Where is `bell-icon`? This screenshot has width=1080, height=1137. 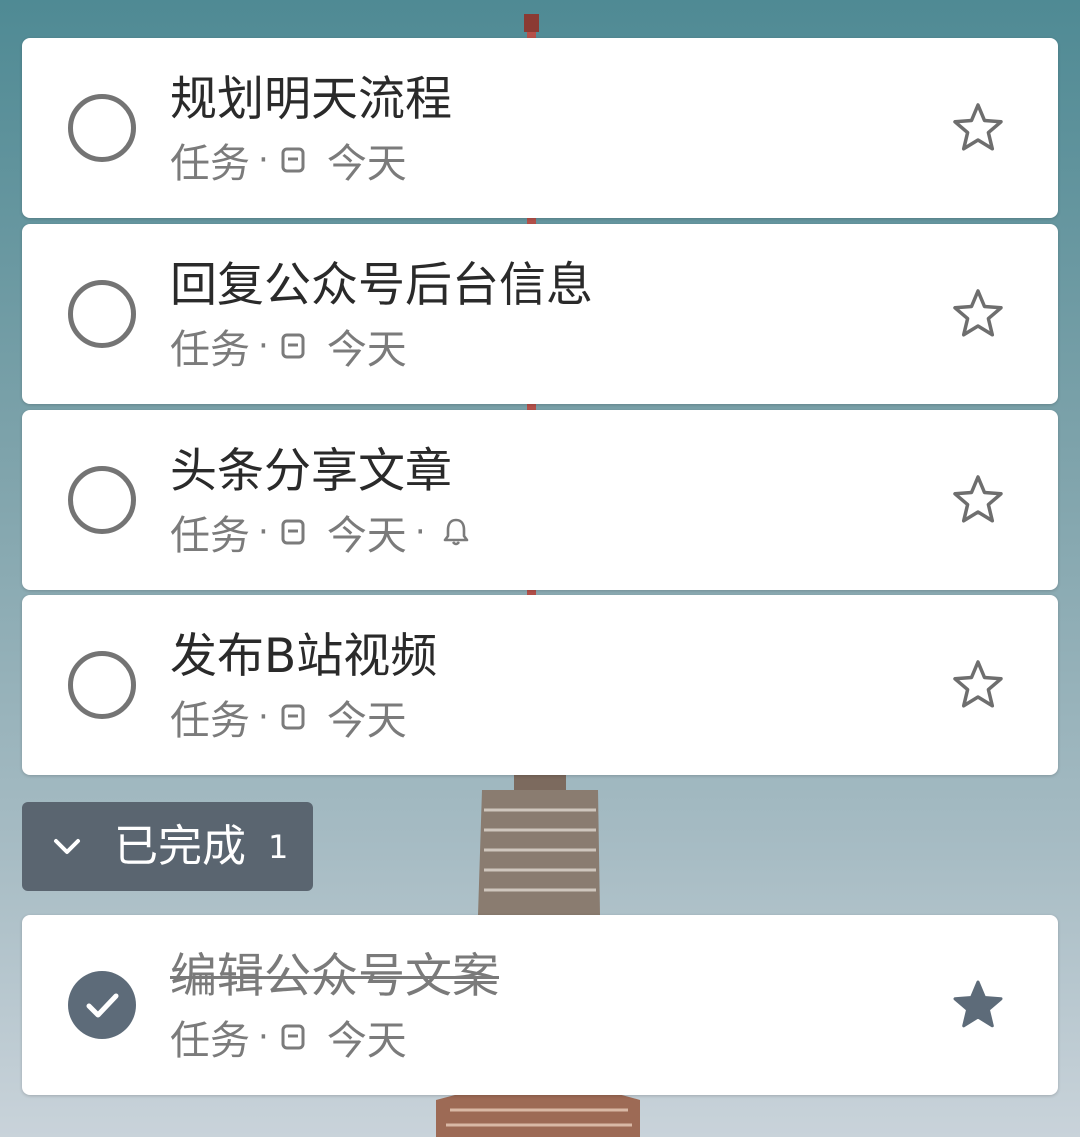 bell-icon is located at coordinates (455, 532).